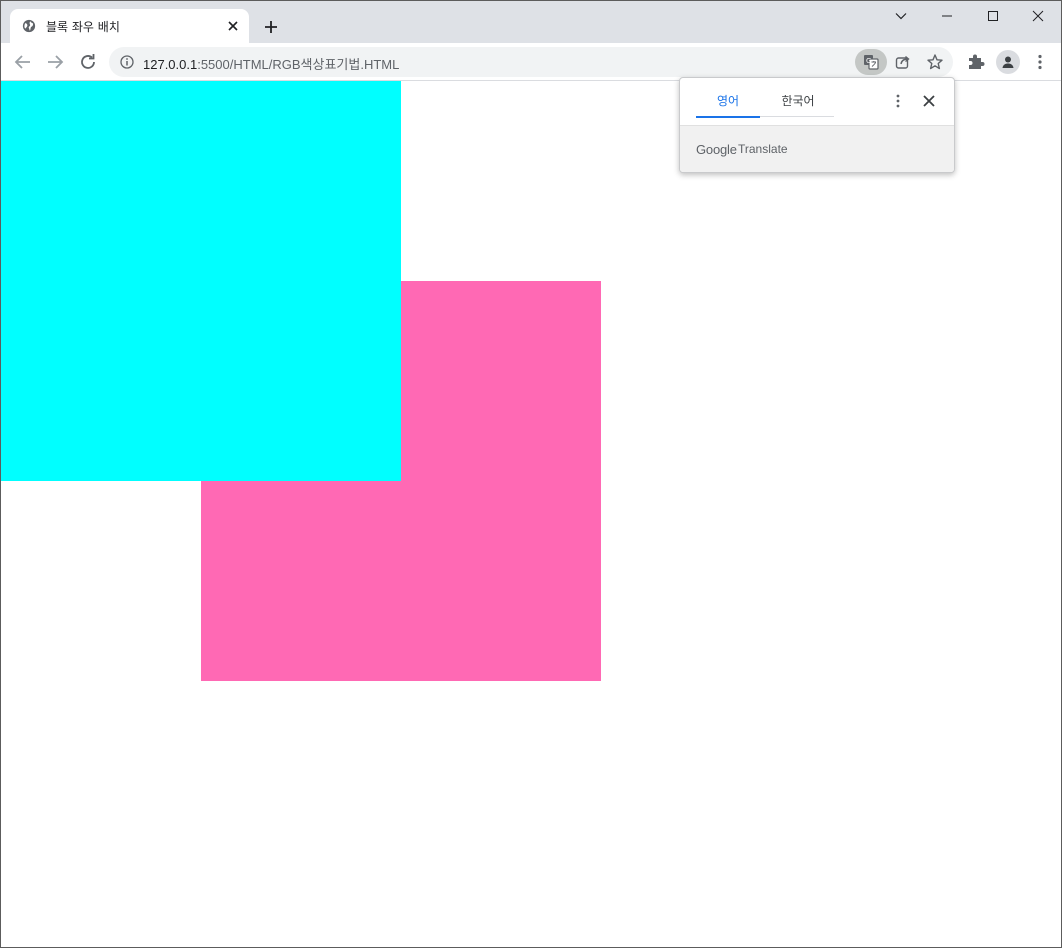 The height and width of the screenshot is (948, 1062). I want to click on reload-icon, so click(88, 62).